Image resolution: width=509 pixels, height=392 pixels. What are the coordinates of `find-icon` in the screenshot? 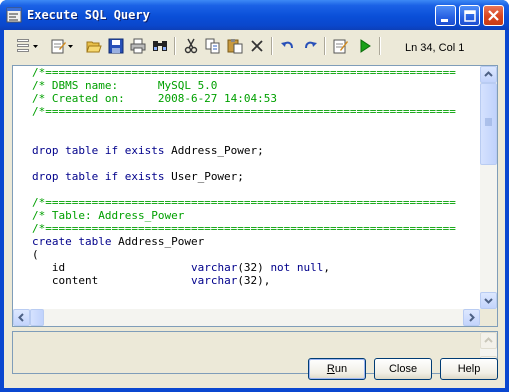 It's located at (160, 46).